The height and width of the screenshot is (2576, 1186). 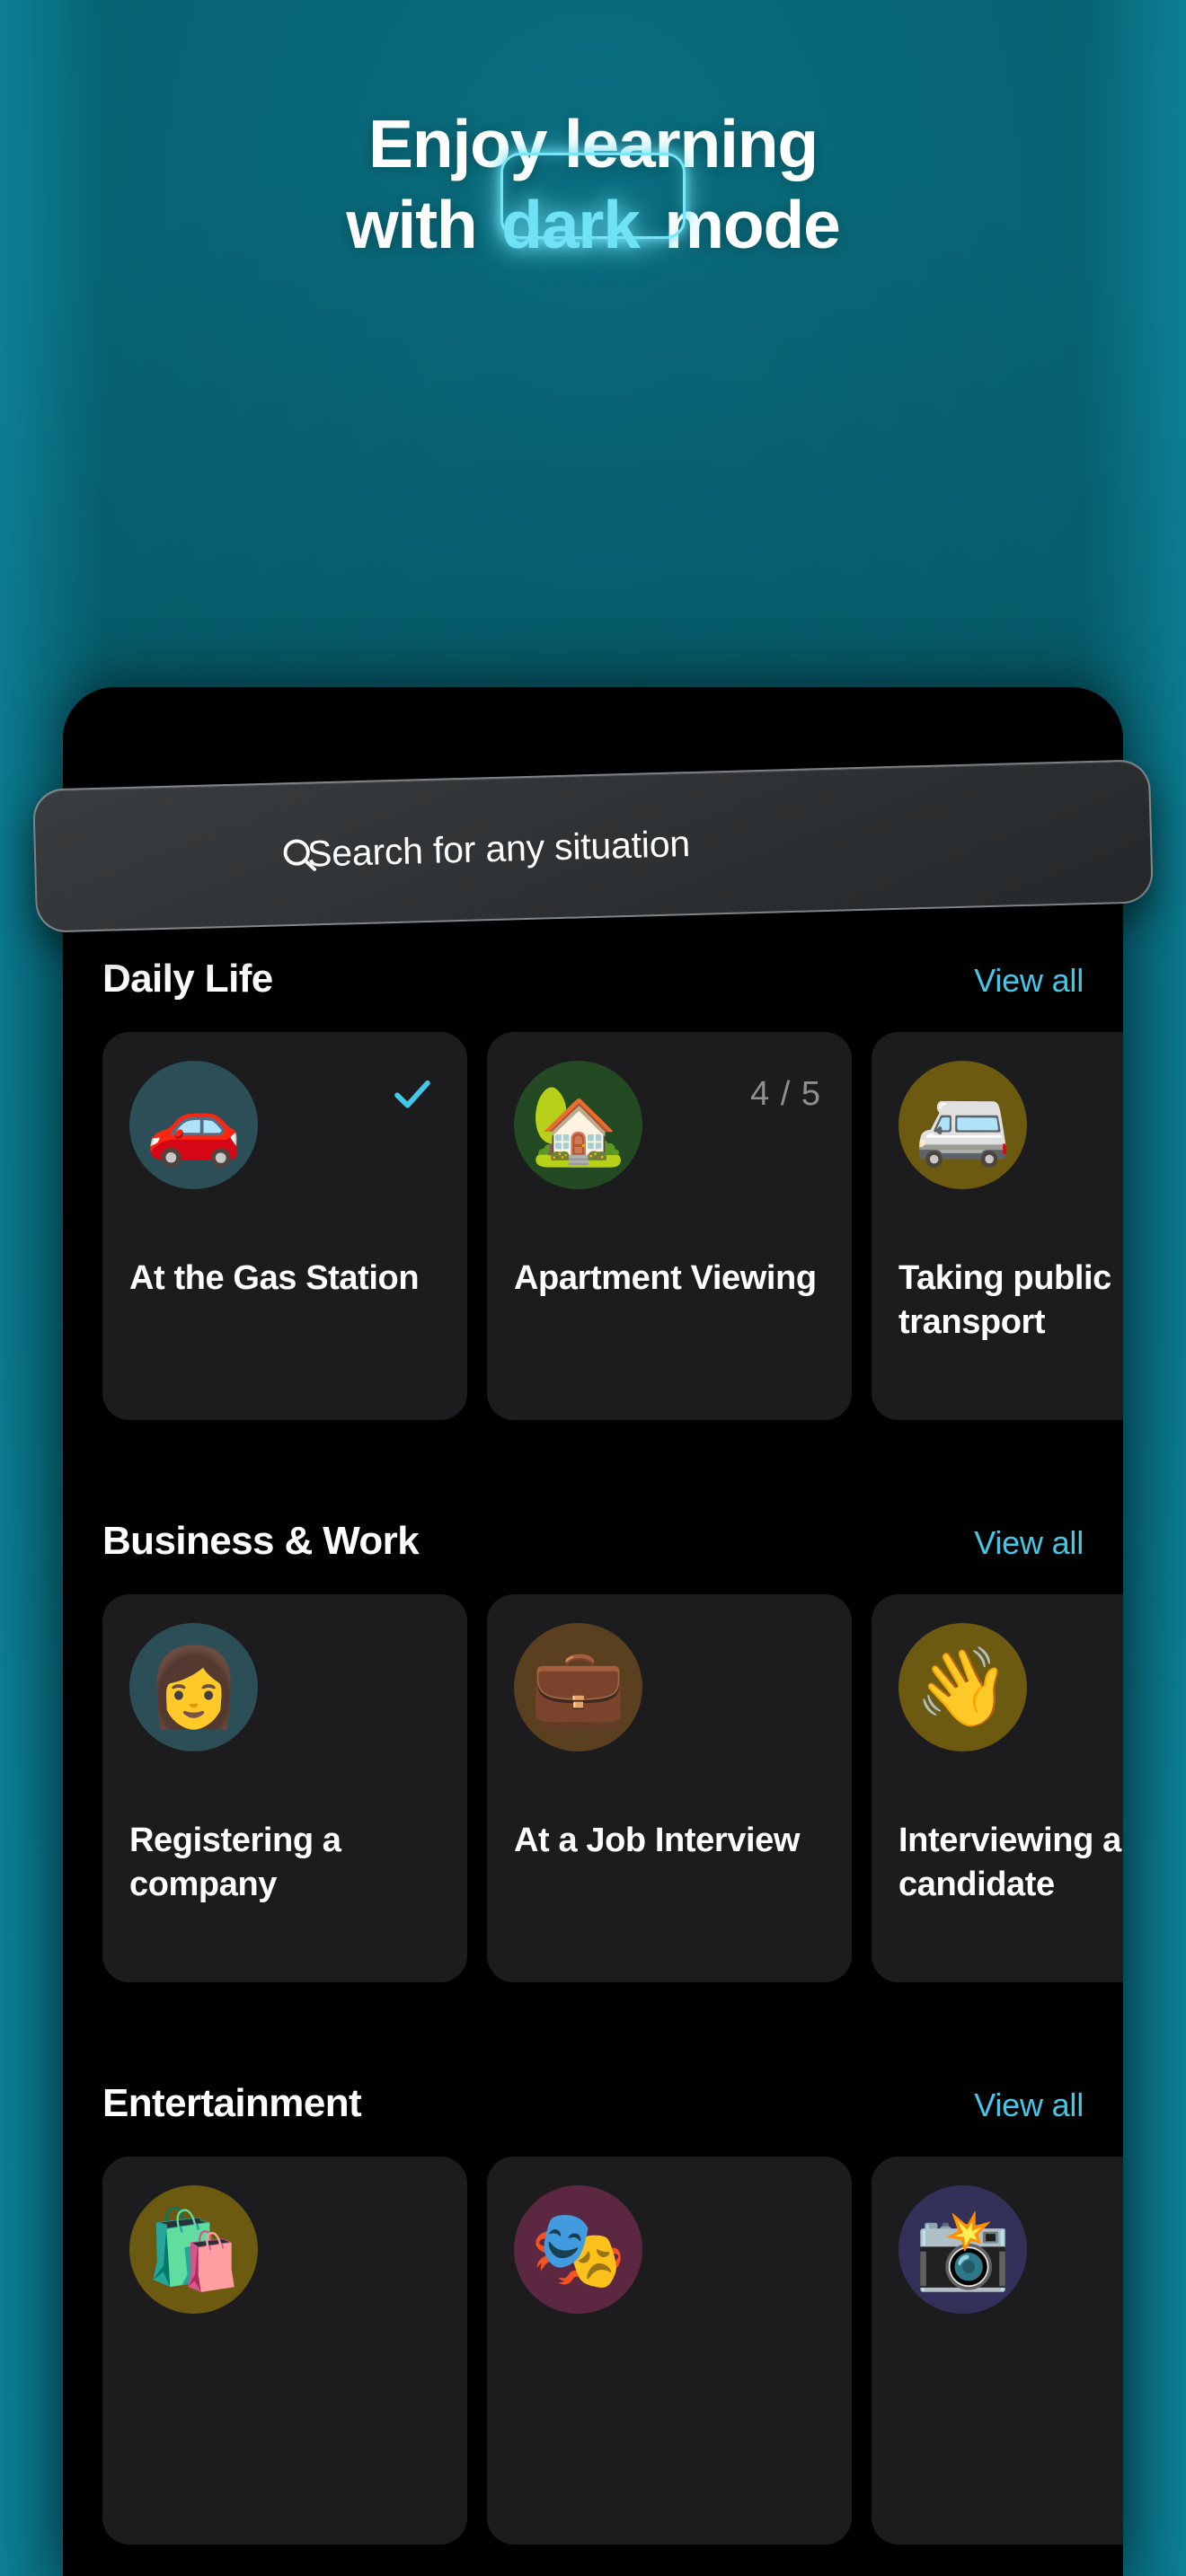 What do you see at coordinates (669, 1226) in the screenshot?
I see `situation-card: 🏡 4 / 5 Apartment Viewing` at bounding box center [669, 1226].